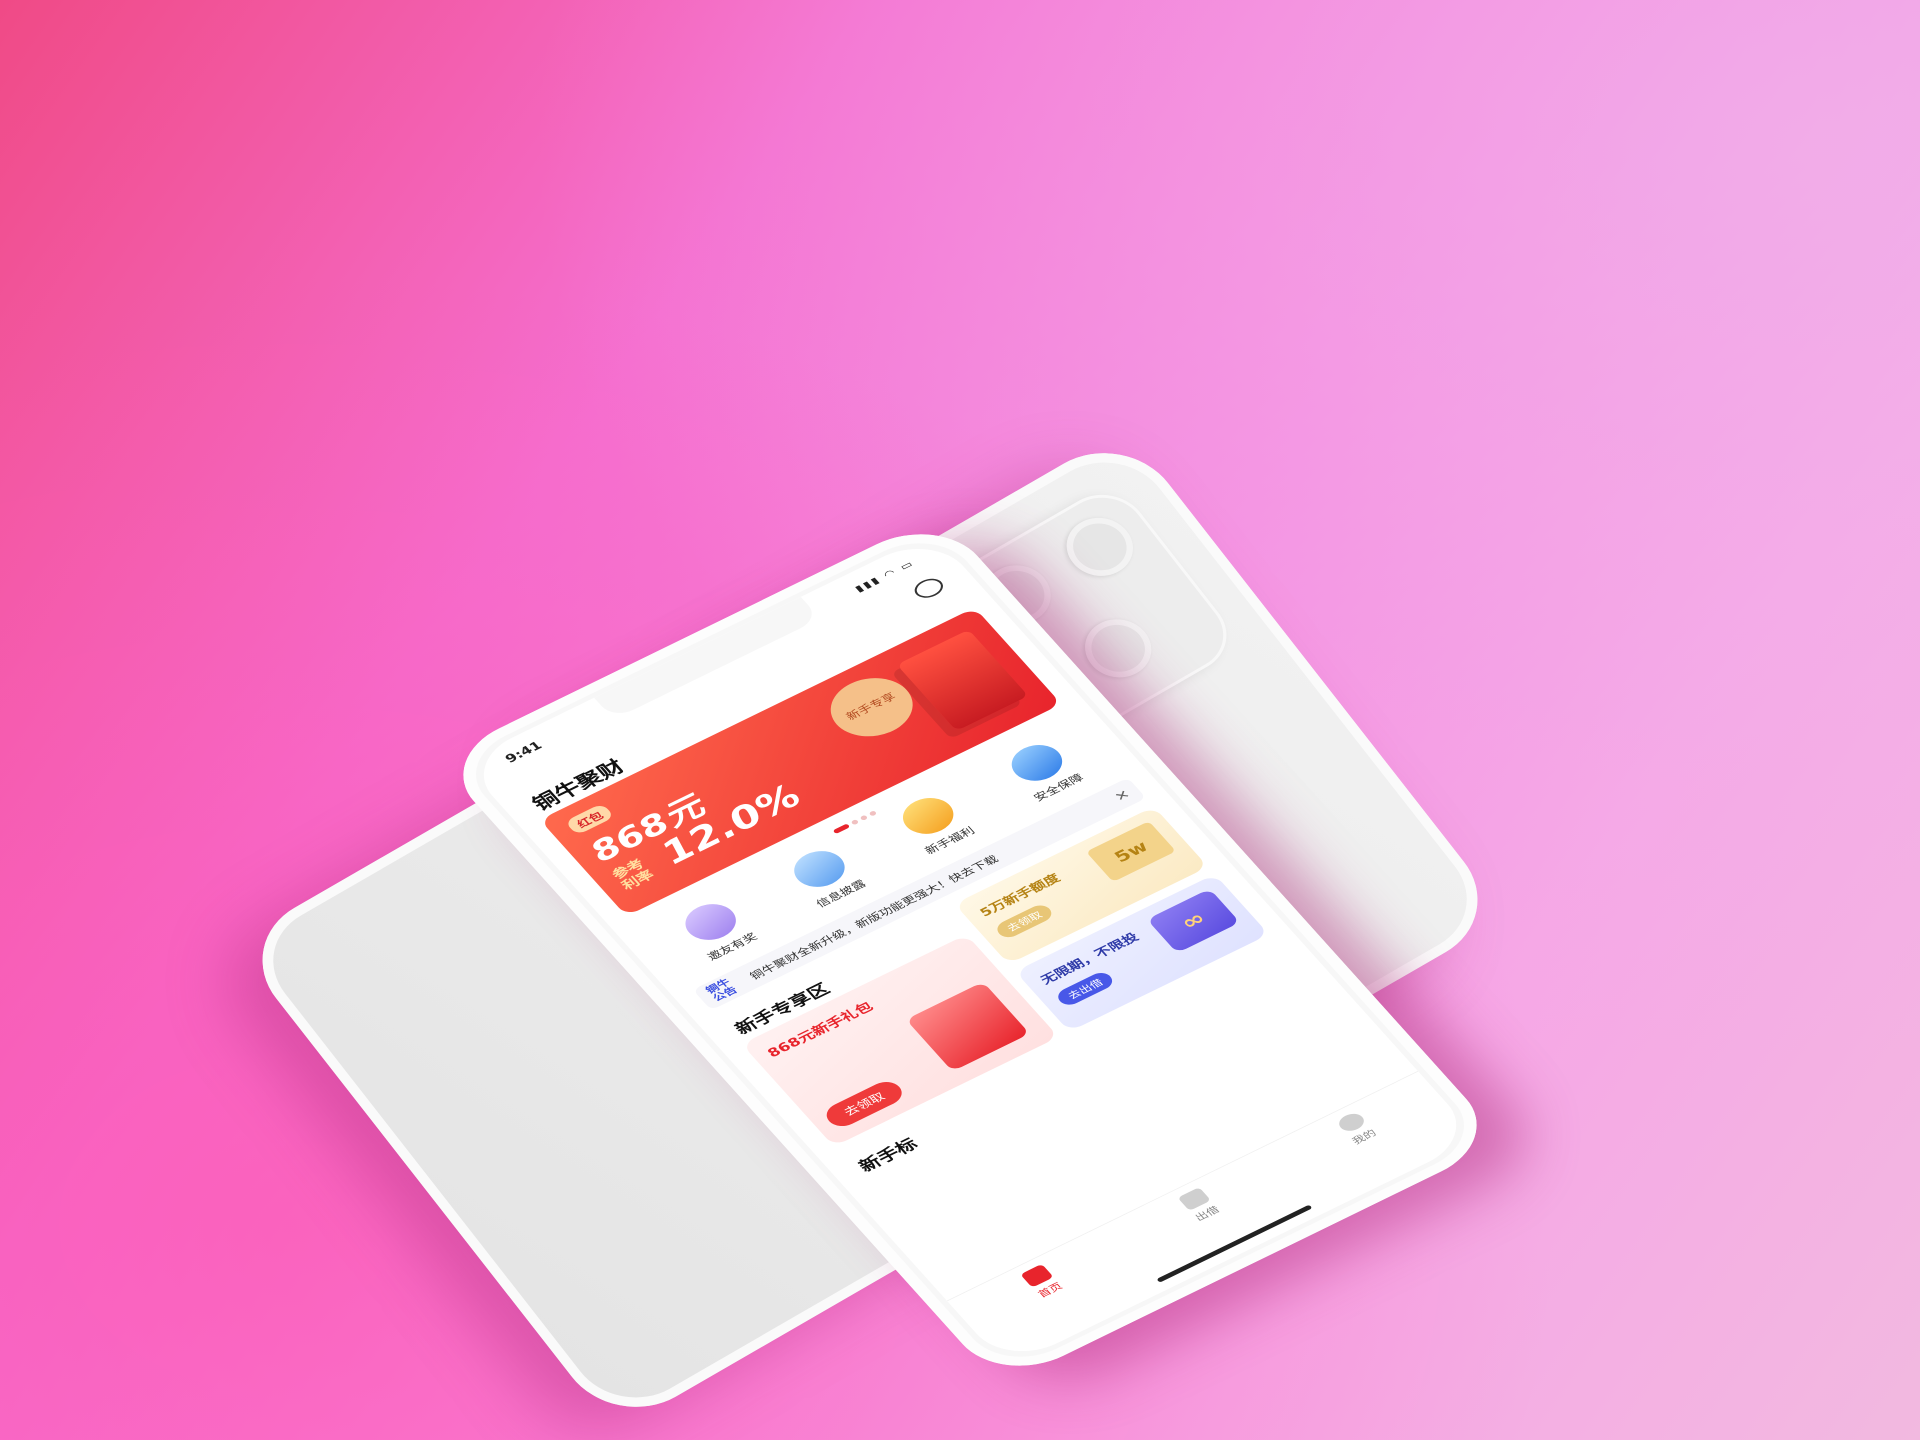  Describe the element at coordinates (967, 1026) in the screenshot. I see `gift-box-icon` at that location.